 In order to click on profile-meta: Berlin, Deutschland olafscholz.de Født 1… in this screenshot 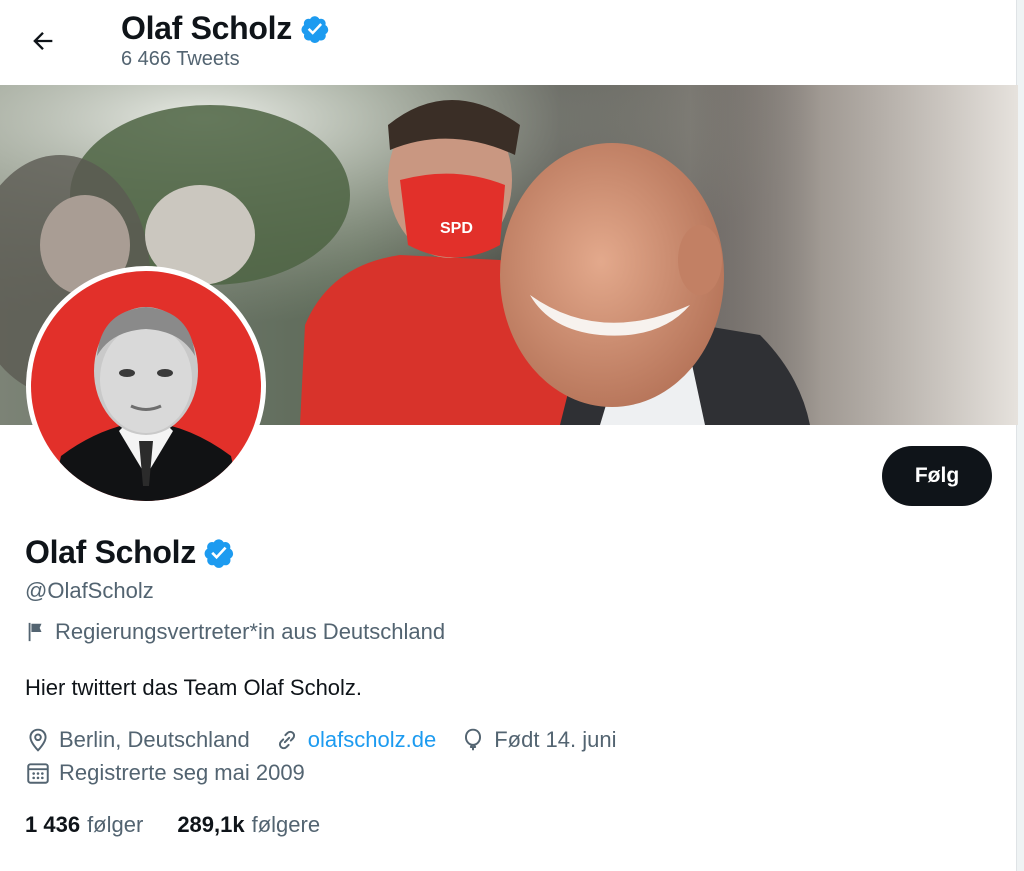, I will do `click(332, 740)`.